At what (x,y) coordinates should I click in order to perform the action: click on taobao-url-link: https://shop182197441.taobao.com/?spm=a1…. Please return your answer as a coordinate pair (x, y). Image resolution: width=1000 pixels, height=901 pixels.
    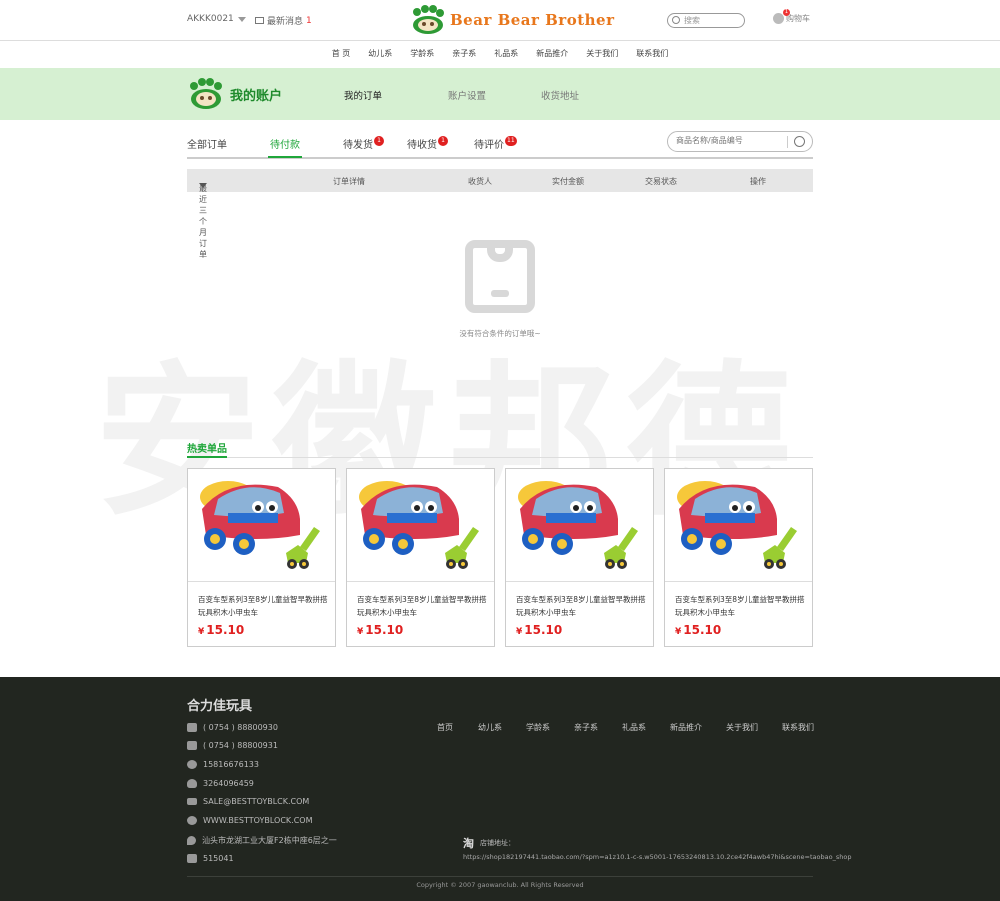
    Looking at the image, I should click on (657, 857).